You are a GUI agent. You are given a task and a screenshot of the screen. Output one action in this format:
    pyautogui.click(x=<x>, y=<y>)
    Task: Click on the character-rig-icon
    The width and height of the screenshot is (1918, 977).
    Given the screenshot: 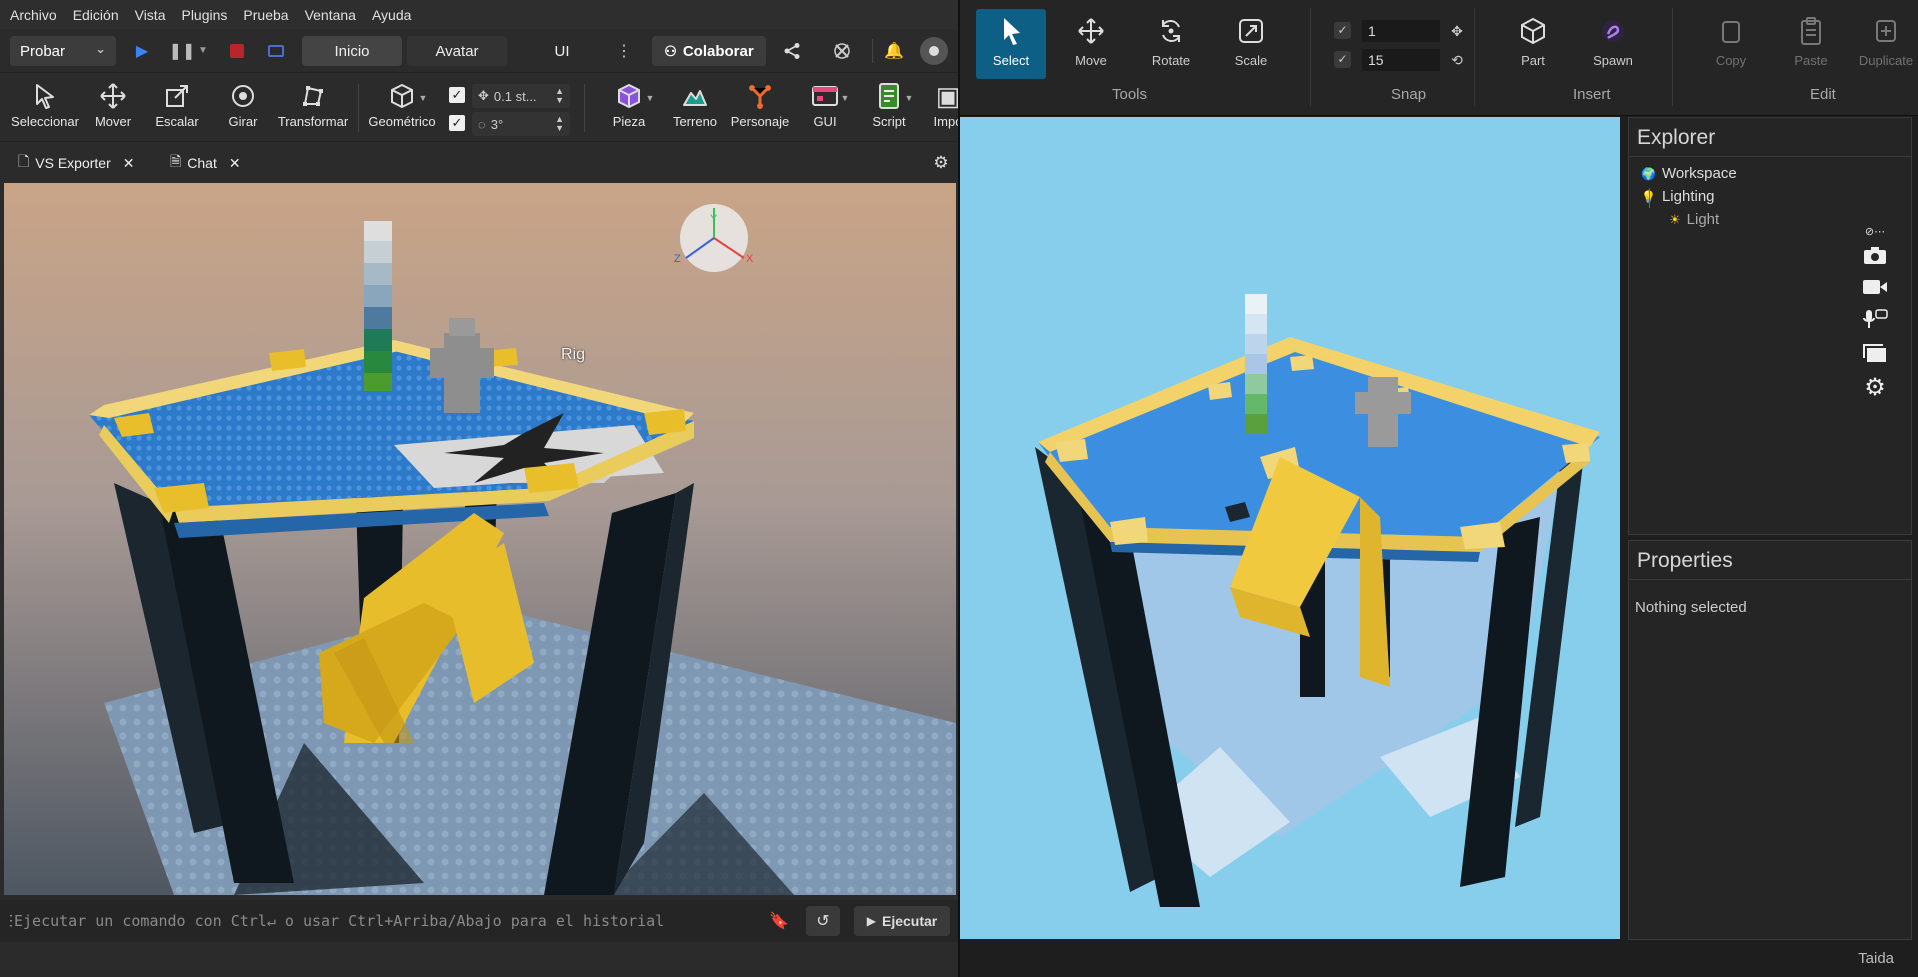 What is the action you would take?
    pyautogui.click(x=760, y=96)
    